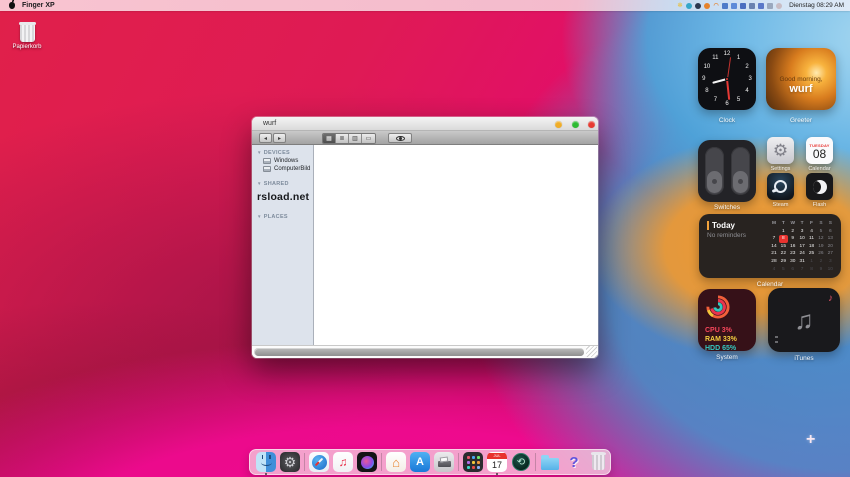 The width and height of the screenshot is (850, 477). What do you see at coordinates (456, 245) in the screenshot?
I see `finder-content-pane` at bounding box center [456, 245].